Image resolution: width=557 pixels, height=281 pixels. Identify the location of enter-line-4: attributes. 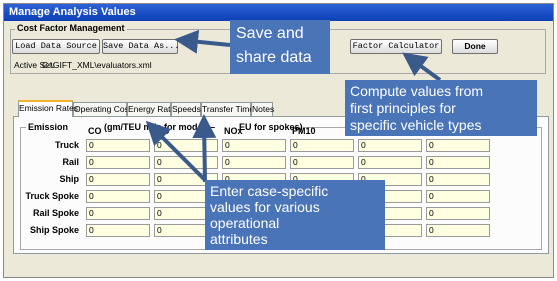
(239, 239).